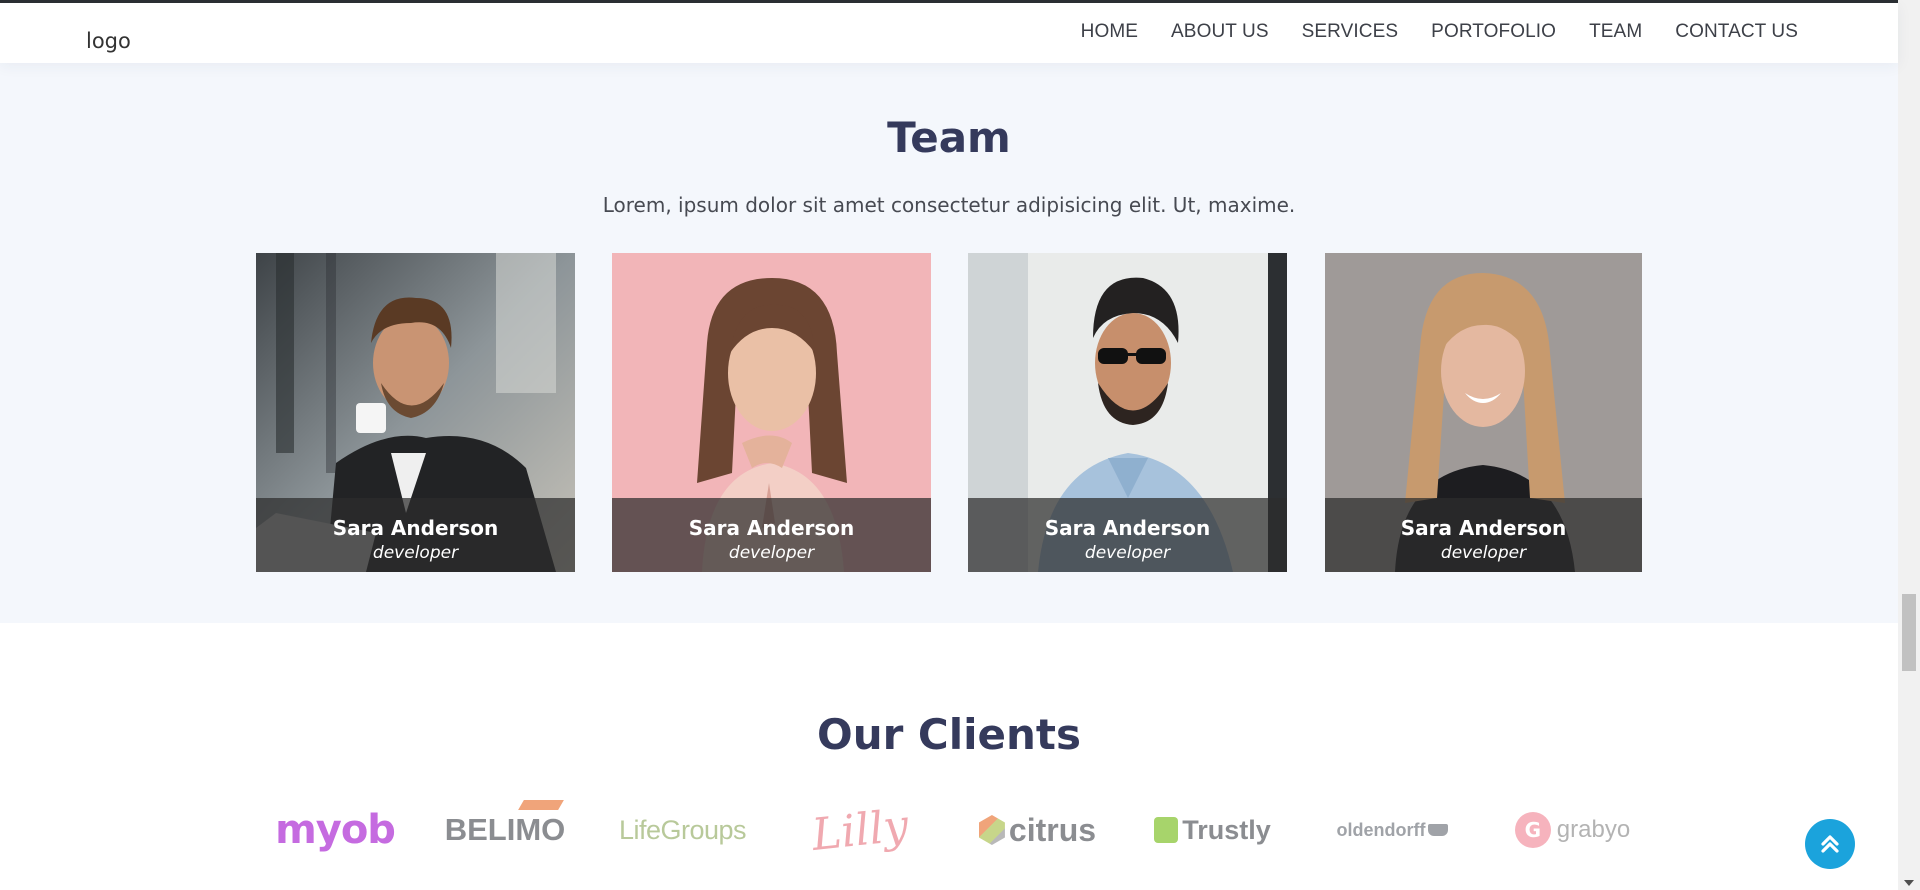 The image size is (1920, 890). I want to click on grabyo-mark-icon: G, so click(1532, 830).